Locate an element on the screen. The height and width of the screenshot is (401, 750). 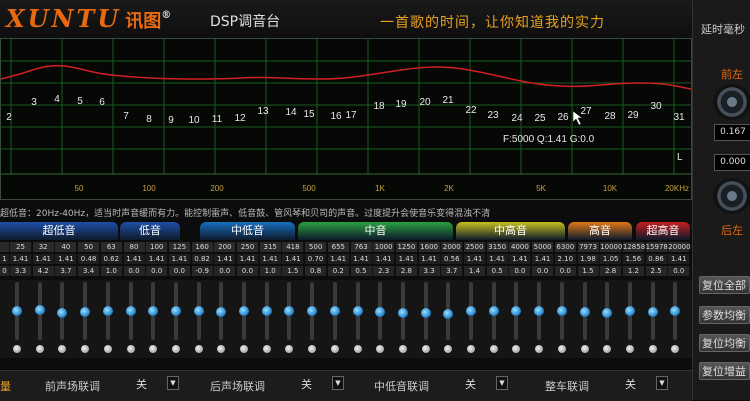
table-cell: 1.4 is located at coordinates (475, 271).